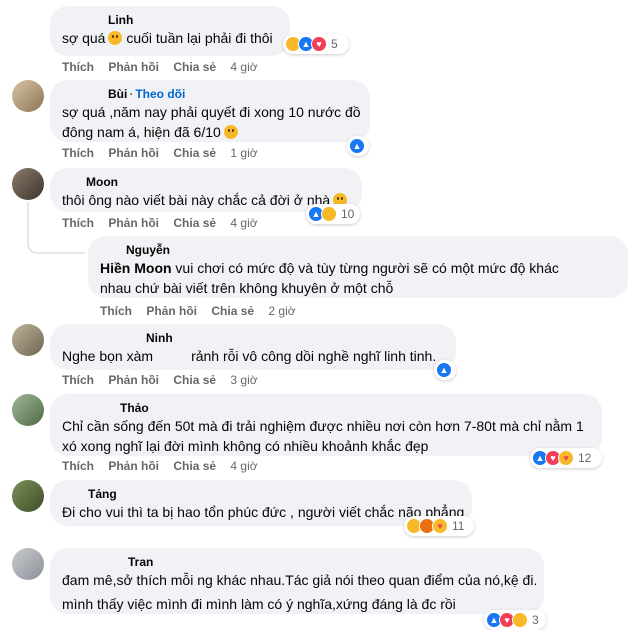  I want to click on comment-text: sợ quá cuối tuần lại phải đi thôi, so click(167, 38).